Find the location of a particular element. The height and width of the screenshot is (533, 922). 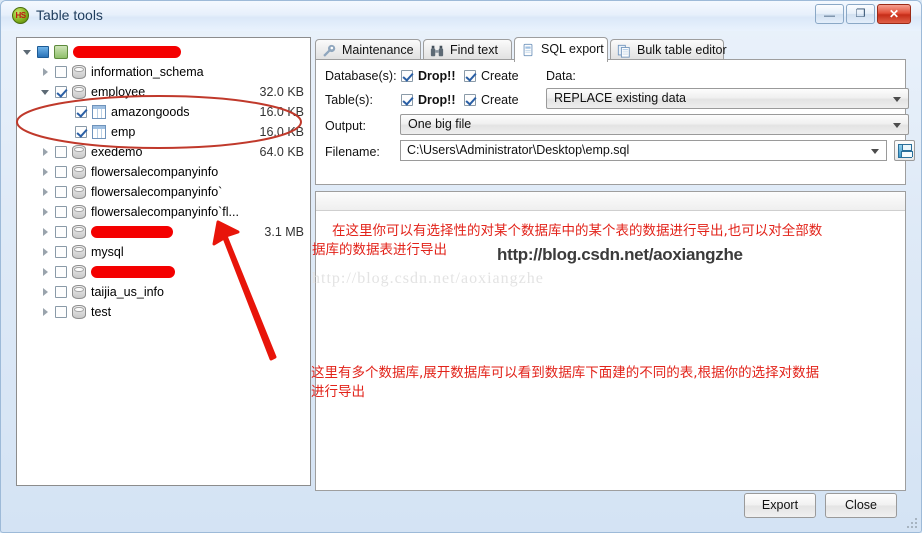

tab-label: Find text is located at coordinates (474, 50).